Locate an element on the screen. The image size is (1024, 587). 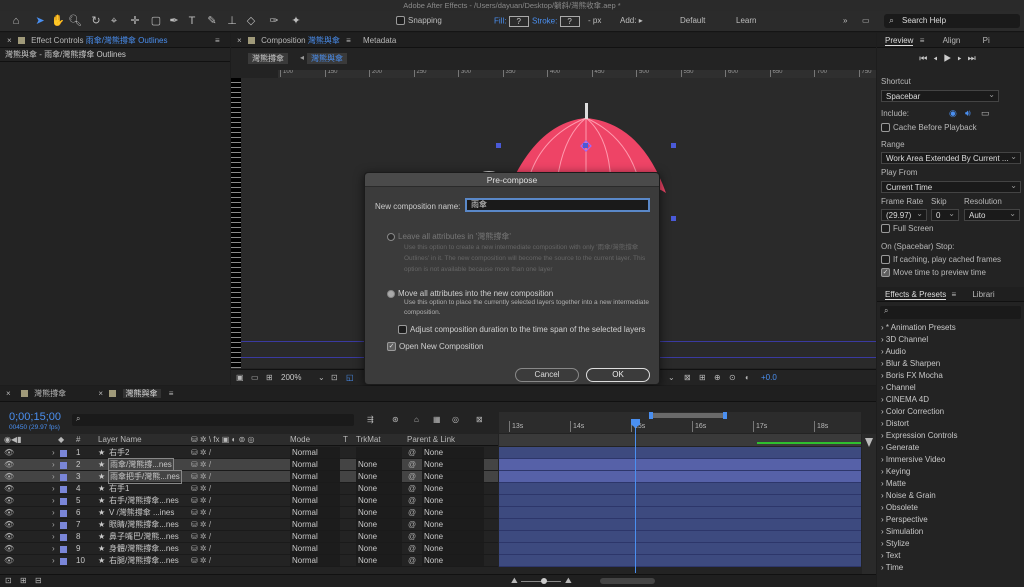
layer-name: 身體/灣熊撐傘...nes is located at coordinates (144, 549).